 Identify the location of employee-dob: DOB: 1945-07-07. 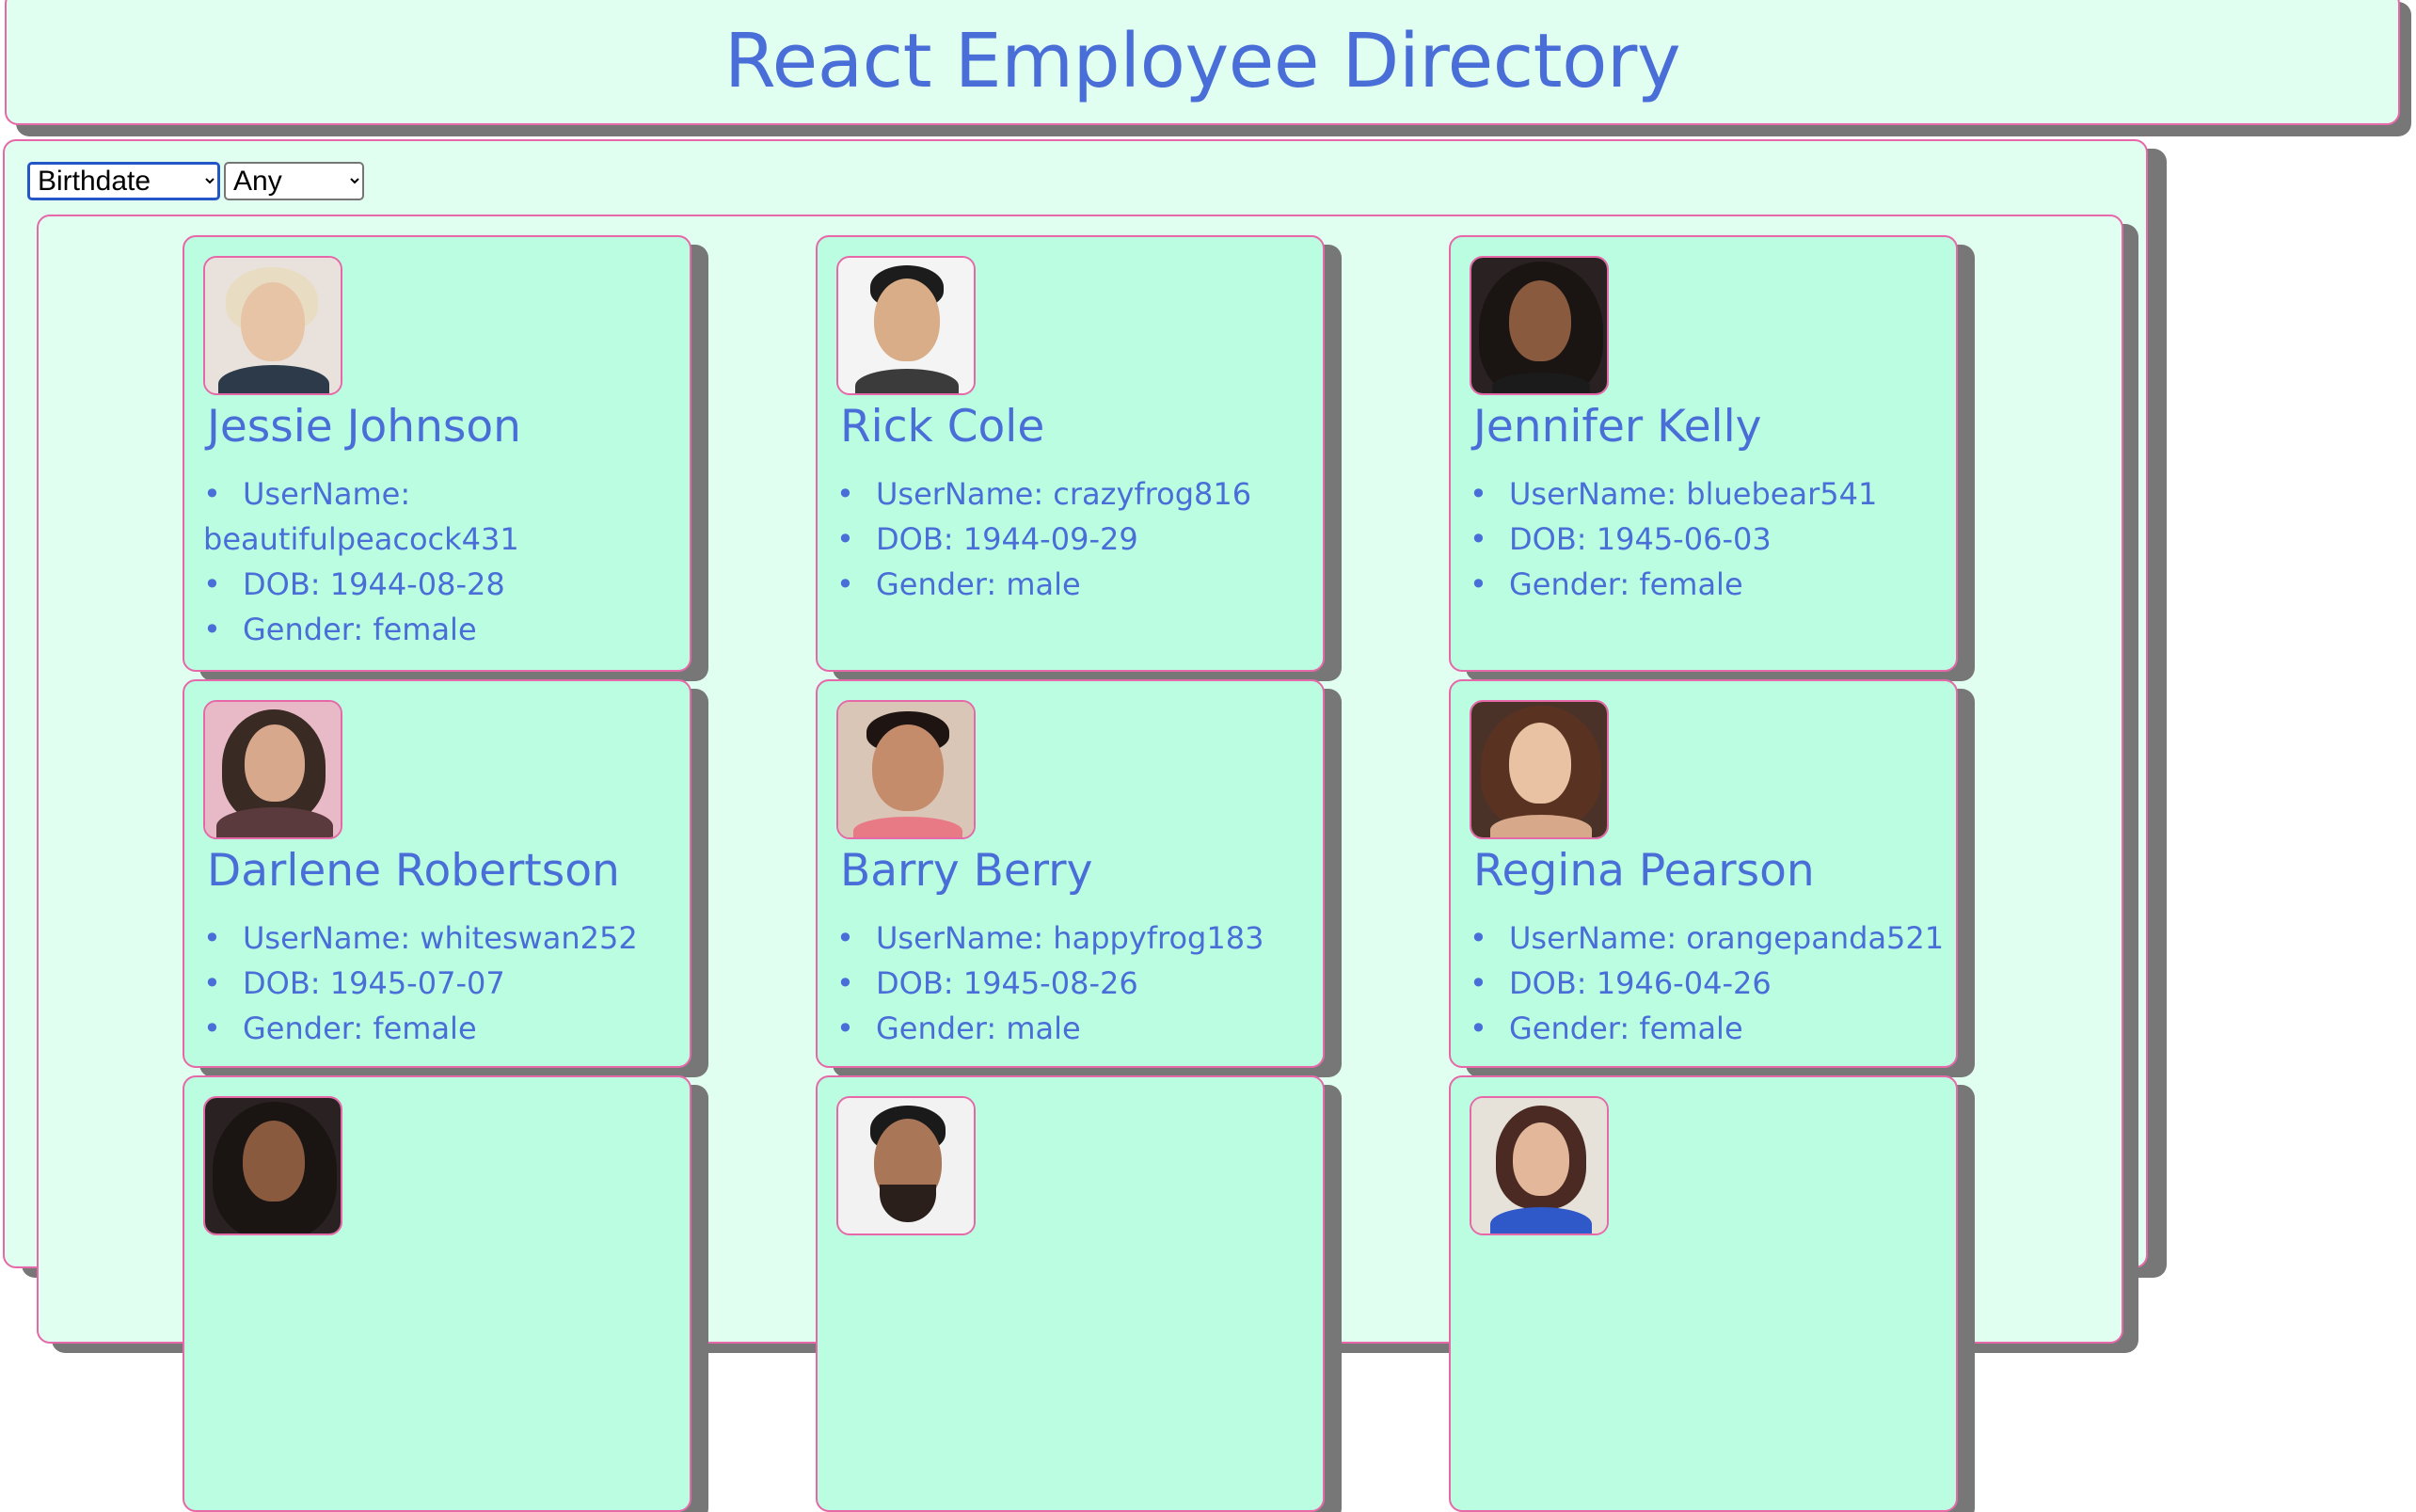
(446, 984).